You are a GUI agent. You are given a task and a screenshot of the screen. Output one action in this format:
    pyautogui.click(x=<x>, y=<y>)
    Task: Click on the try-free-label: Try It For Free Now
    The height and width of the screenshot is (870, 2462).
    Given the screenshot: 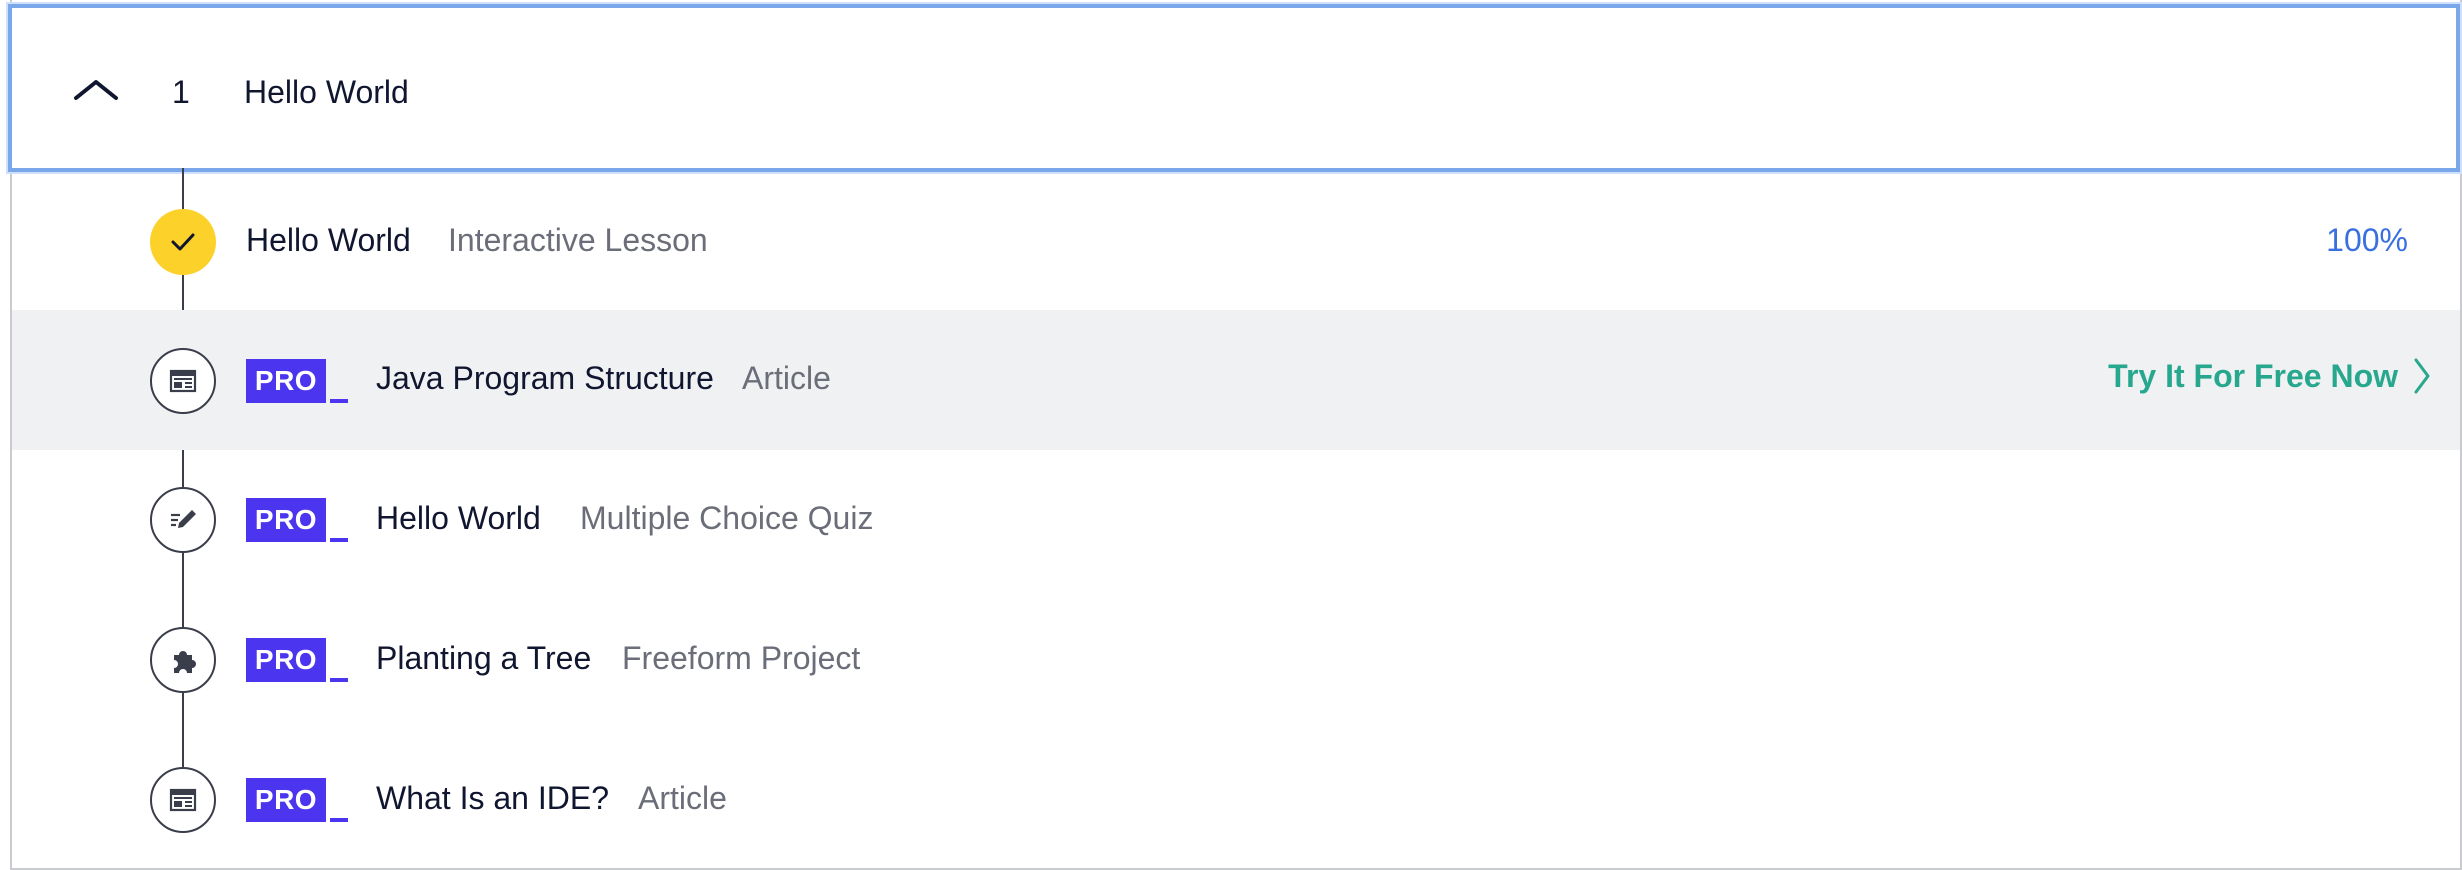 What is the action you would take?
    pyautogui.click(x=2253, y=375)
    